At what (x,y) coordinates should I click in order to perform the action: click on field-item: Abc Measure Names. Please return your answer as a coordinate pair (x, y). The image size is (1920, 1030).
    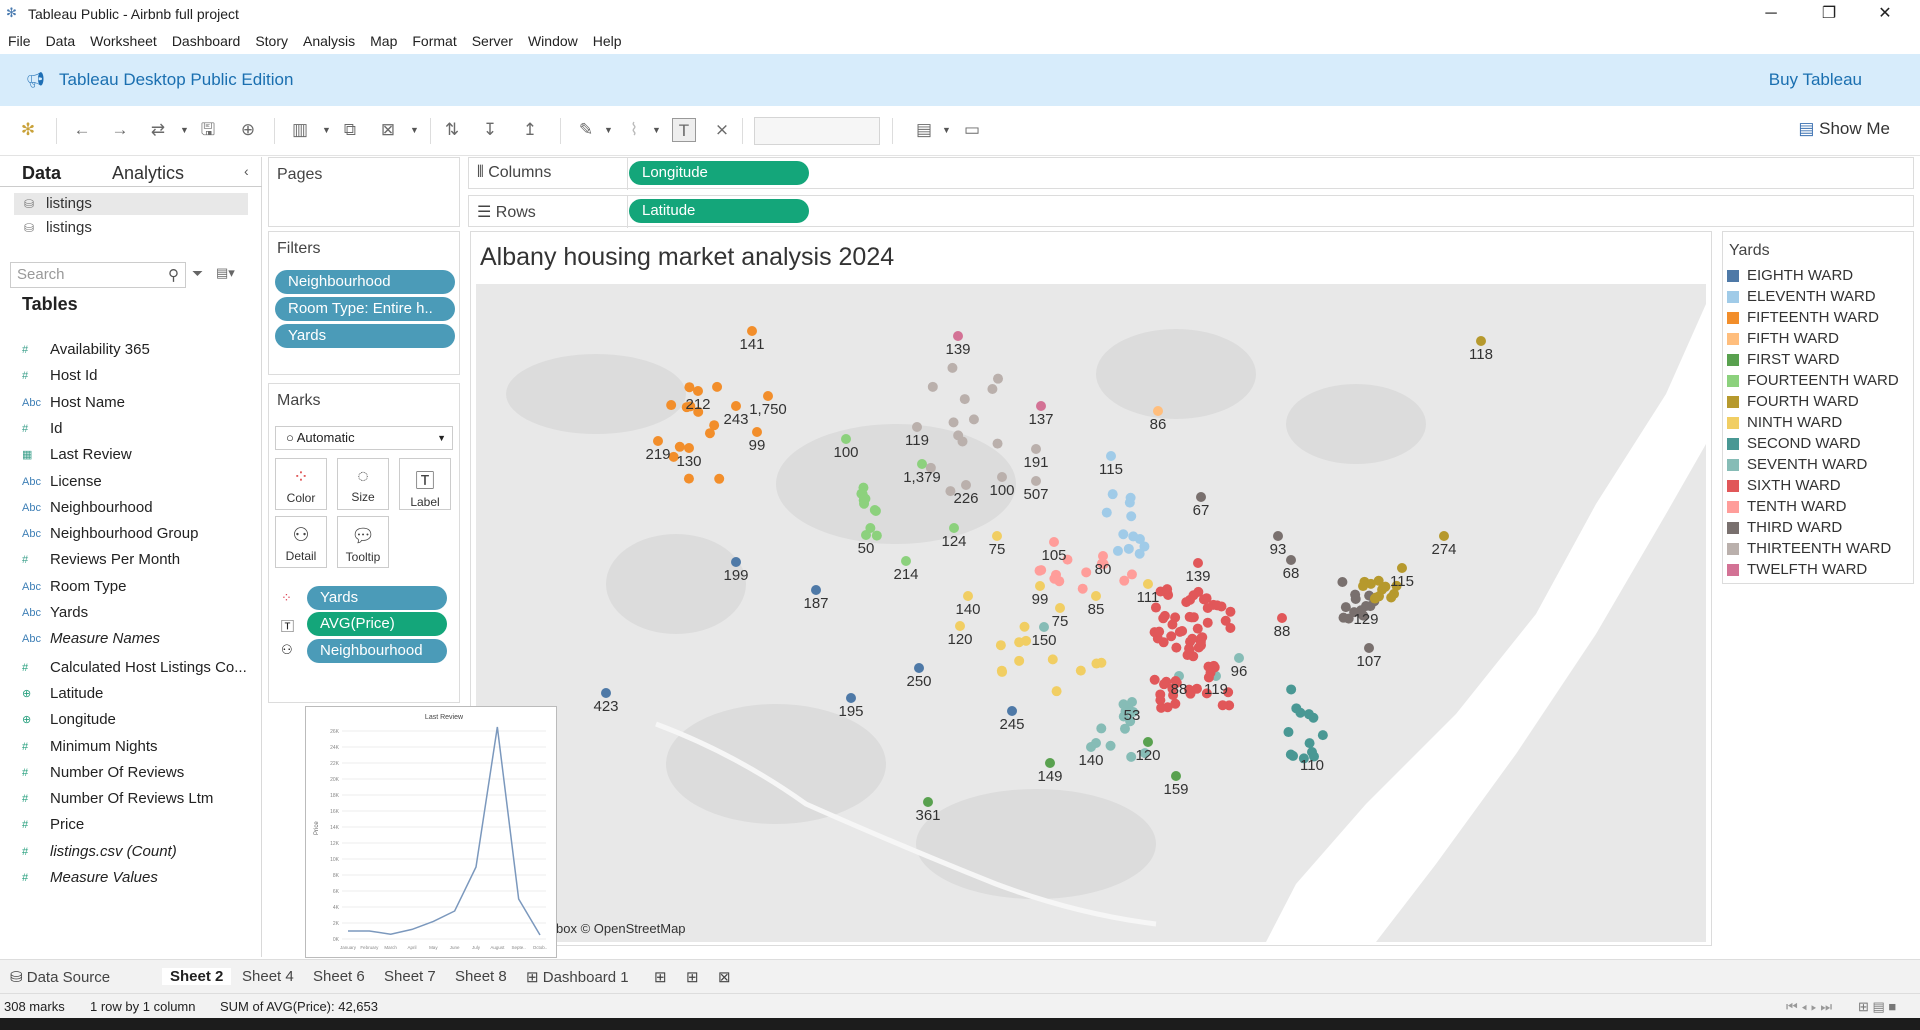
    Looking at the image, I should click on (131, 639).